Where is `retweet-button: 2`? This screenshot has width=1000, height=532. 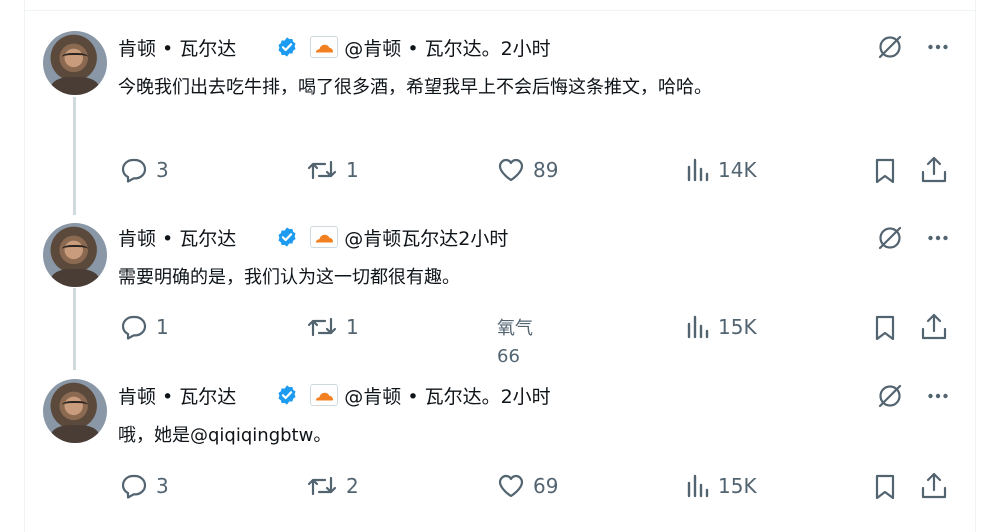 retweet-button: 2 is located at coordinates (332, 486).